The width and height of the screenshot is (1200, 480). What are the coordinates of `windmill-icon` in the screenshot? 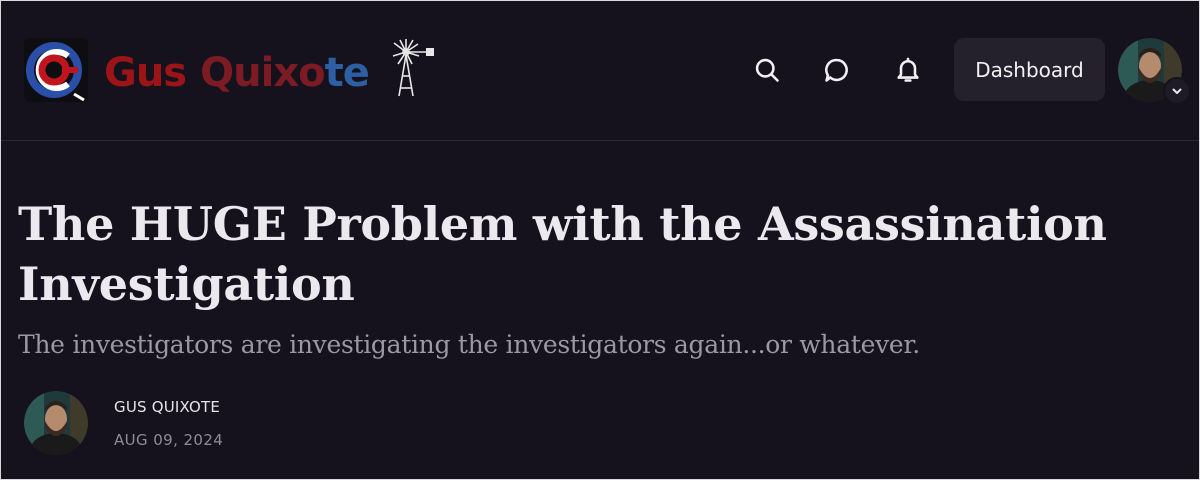 It's located at (413, 68).